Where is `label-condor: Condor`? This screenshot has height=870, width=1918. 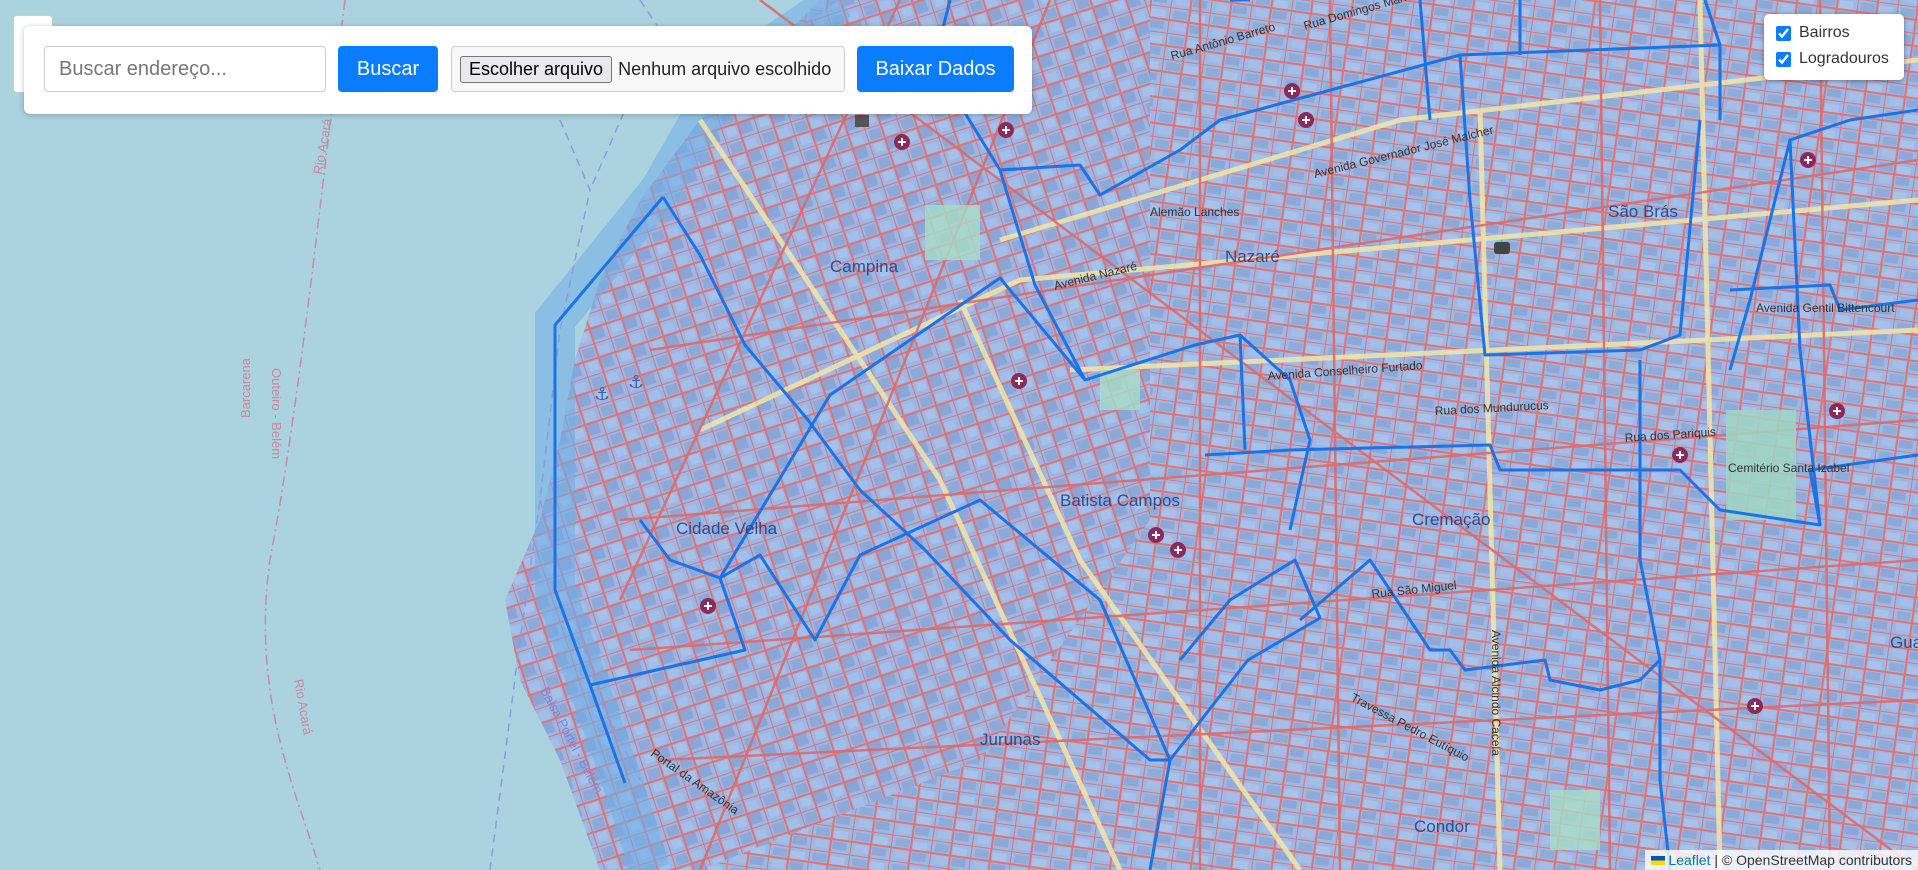 label-condor: Condor is located at coordinates (1442, 826).